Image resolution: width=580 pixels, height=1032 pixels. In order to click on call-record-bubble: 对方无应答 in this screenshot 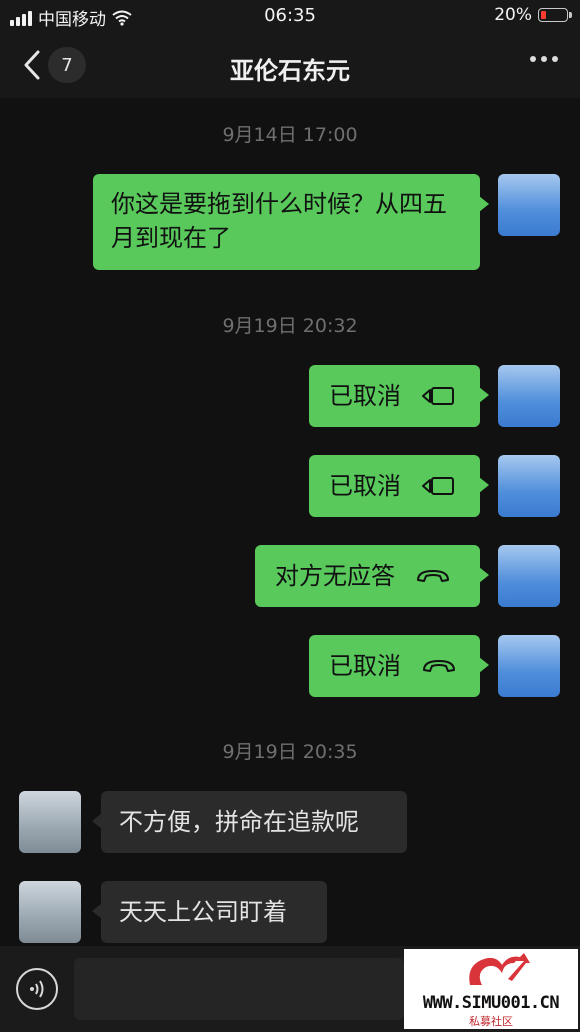, I will do `click(372, 576)`.